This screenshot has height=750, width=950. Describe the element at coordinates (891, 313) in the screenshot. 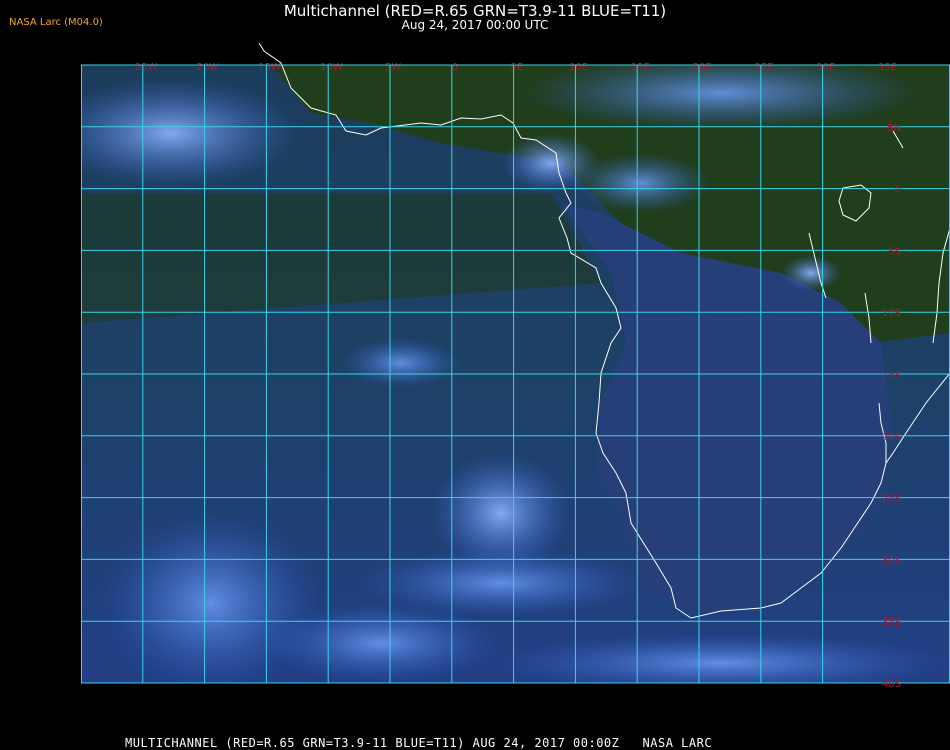

I see `latitude-label: 10S` at that location.